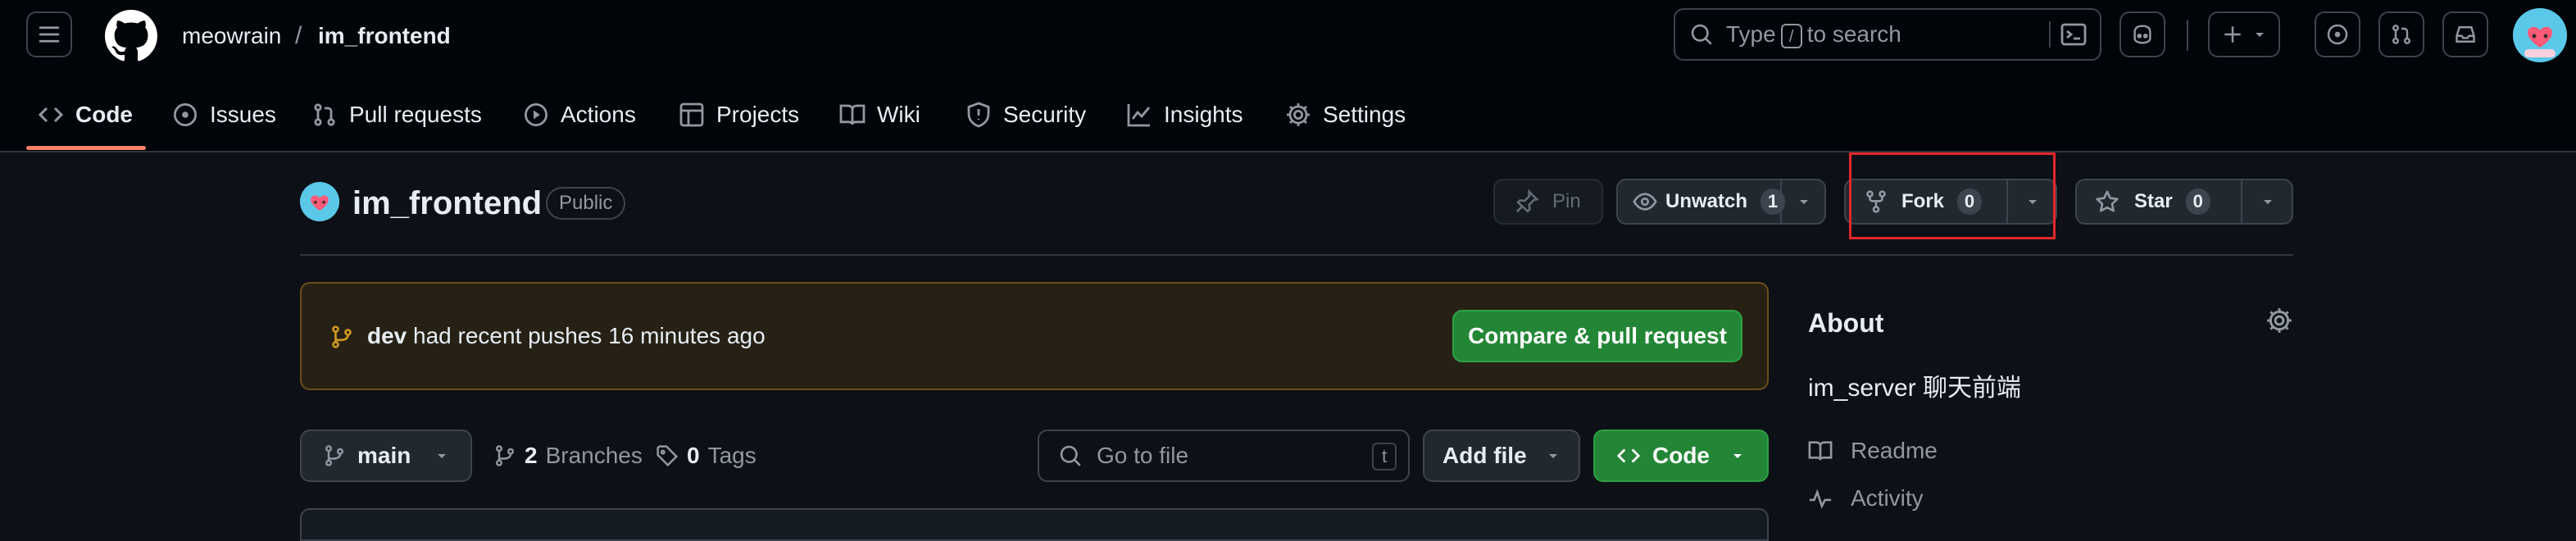  I want to click on code-button: Code, so click(1681, 456).